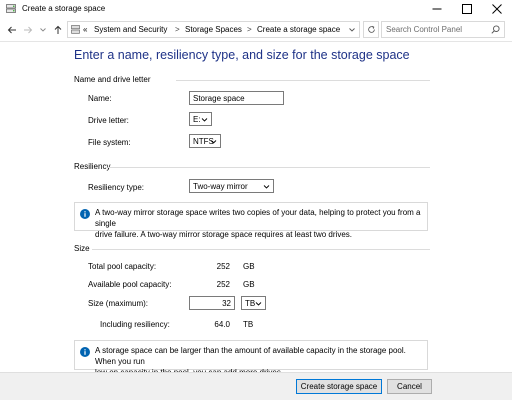 The image size is (512, 400). Describe the element at coordinates (64, 8) in the screenshot. I see `window-title: Create a storage space` at that location.